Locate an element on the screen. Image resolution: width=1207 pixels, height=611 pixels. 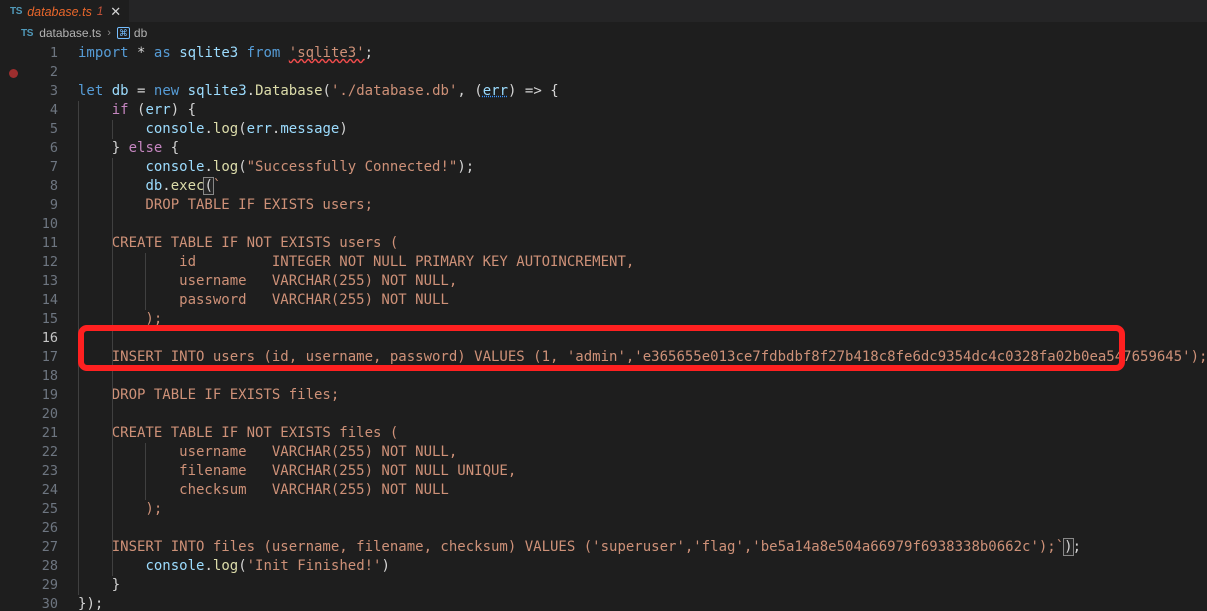
code-line: 24 checksum VARCHAR(255) NOT NULL is located at coordinates (603, 490).